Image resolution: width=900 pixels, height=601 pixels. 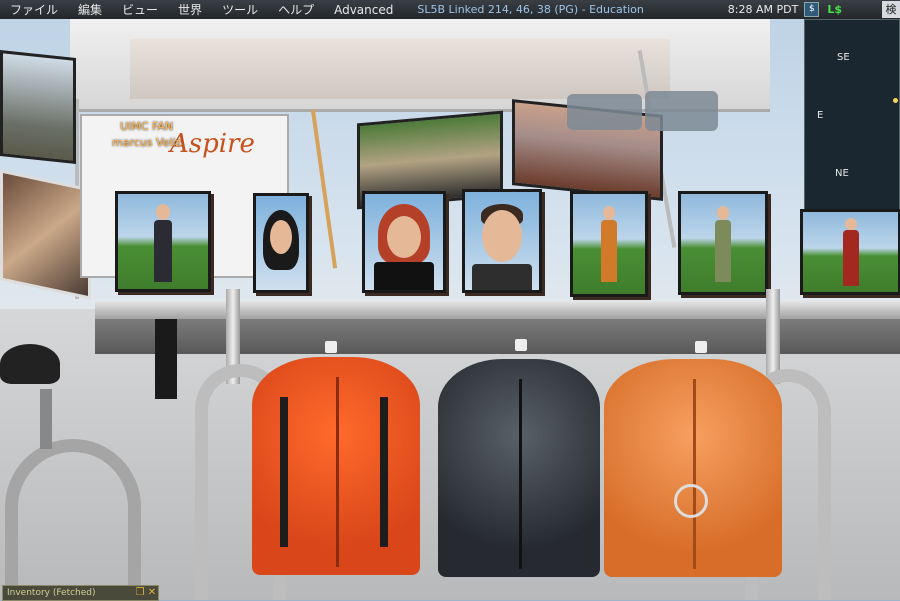 I want to click on menu-file: ファイル, so click(x=34, y=9).